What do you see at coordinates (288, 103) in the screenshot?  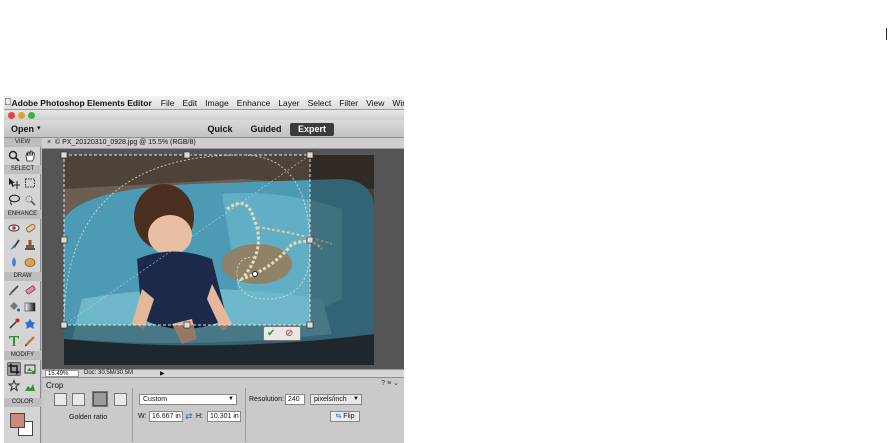 I see `menu-layer: Layer` at bounding box center [288, 103].